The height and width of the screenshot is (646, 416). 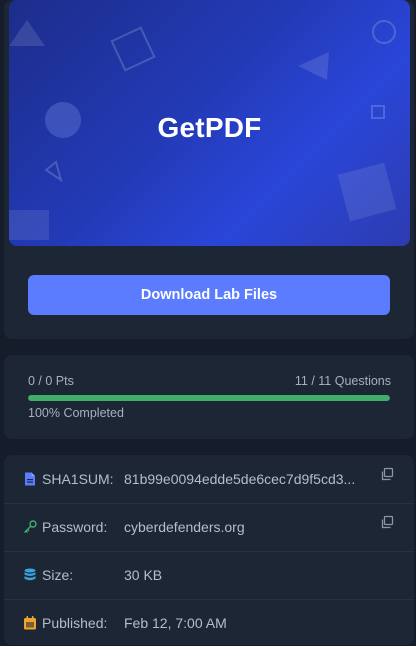 I want to click on password-value: cyberdefenders.org, so click(x=184, y=527).